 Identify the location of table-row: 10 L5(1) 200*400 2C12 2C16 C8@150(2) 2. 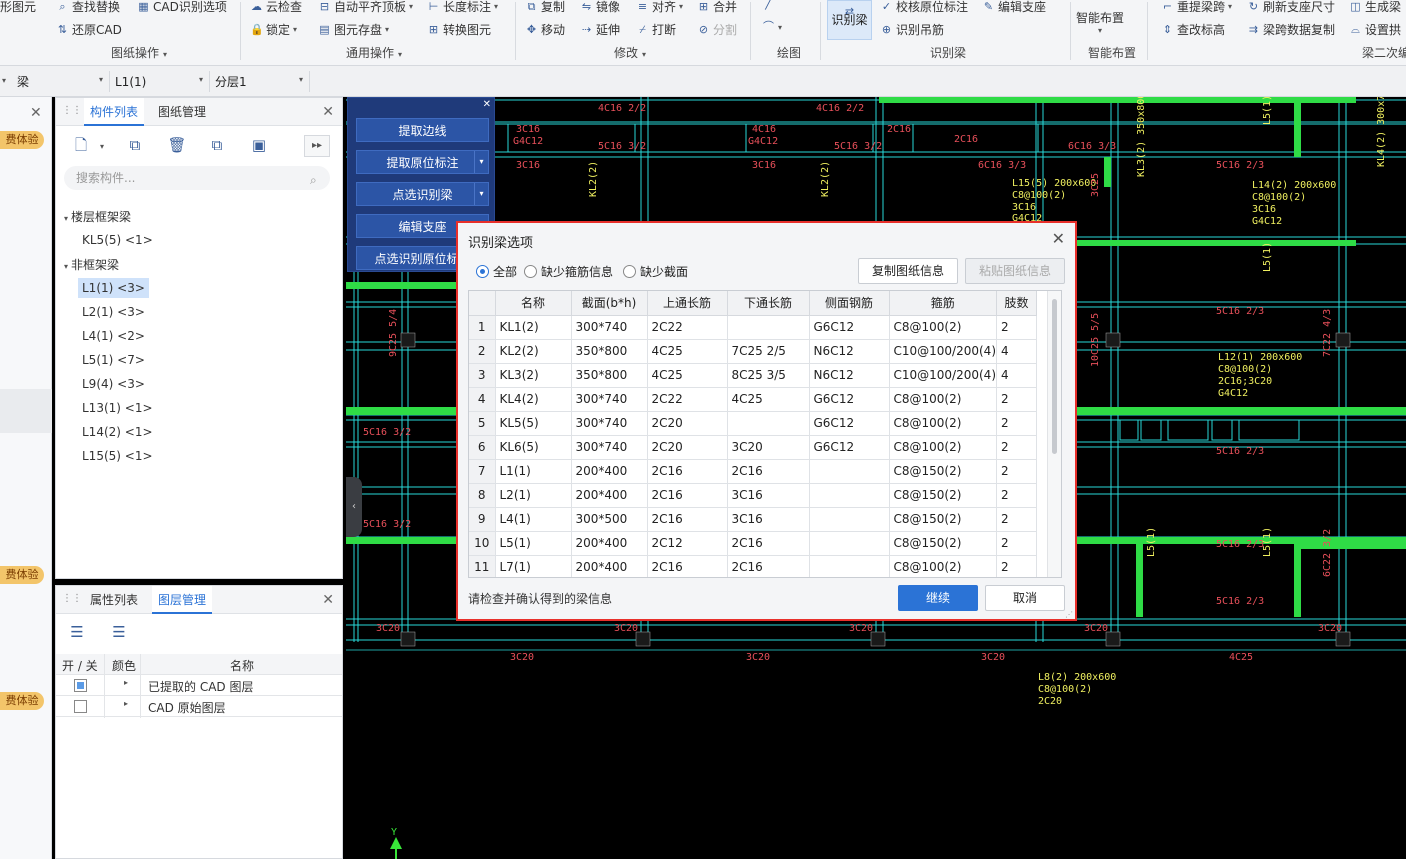
(753, 543).